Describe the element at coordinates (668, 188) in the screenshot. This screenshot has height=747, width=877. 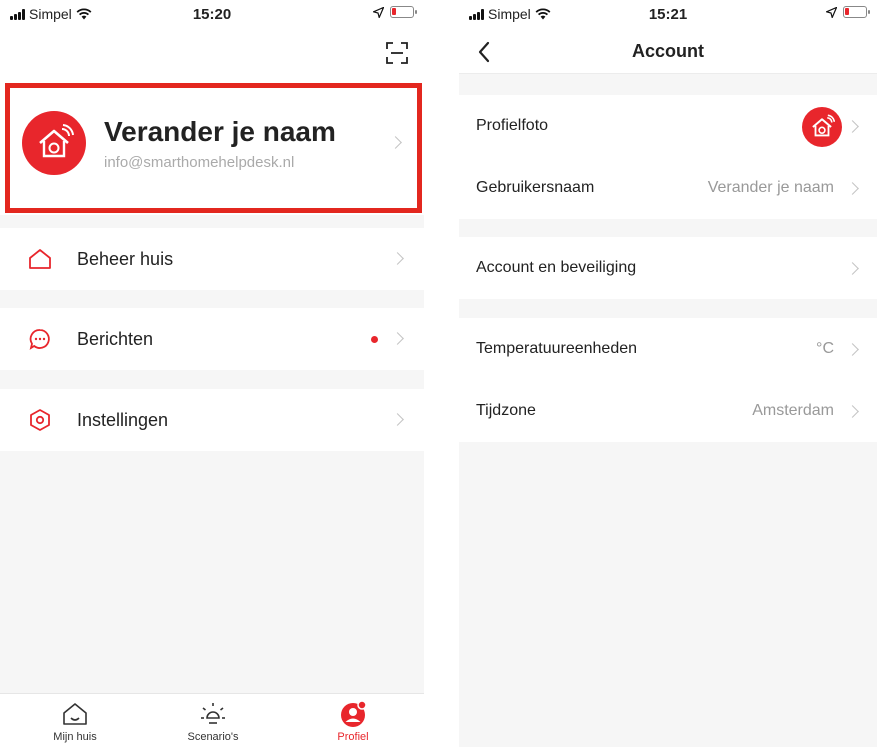
I see `row-gebruikersnaam: Gebruikersnaam Verander je naam` at that location.